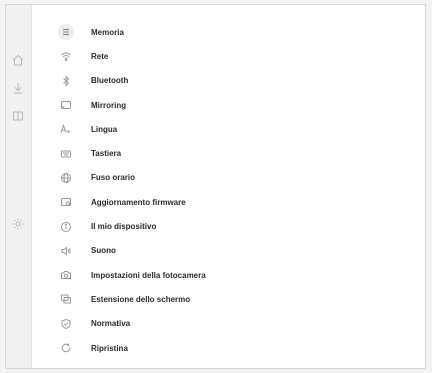  What do you see at coordinates (107, 32) in the screenshot?
I see `settings-item-label: Memoria` at bounding box center [107, 32].